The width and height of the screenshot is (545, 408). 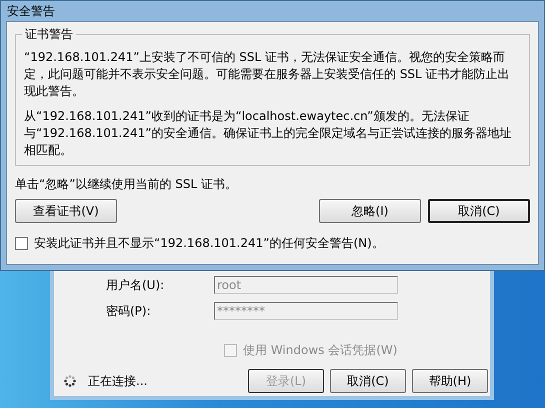 What do you see at coordinates (268, 133) in the screenshot?
I see `warning-paragraph: 从“192.168.101.241”收到的证书是为“localhost.ewaytec.cn”颁发的。无法保证与“192.168.101.241”的安全通信。确保证书上的完全限定域名与正尝试连接的服务器地址相匹配。` at bounding box center [268, 133].